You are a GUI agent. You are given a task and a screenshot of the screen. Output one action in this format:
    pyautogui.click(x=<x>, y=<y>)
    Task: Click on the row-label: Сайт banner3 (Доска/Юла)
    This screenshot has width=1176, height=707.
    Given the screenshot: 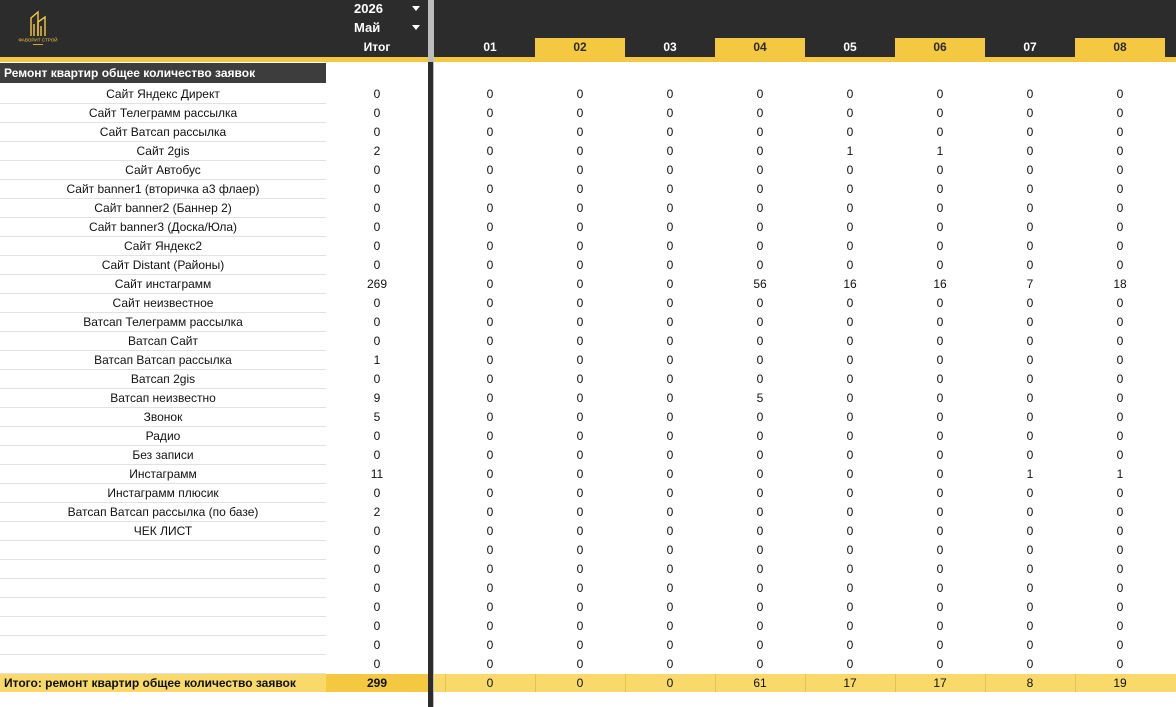 What is the action you would take?
    pyautogui.click(x=163, y=227)
    